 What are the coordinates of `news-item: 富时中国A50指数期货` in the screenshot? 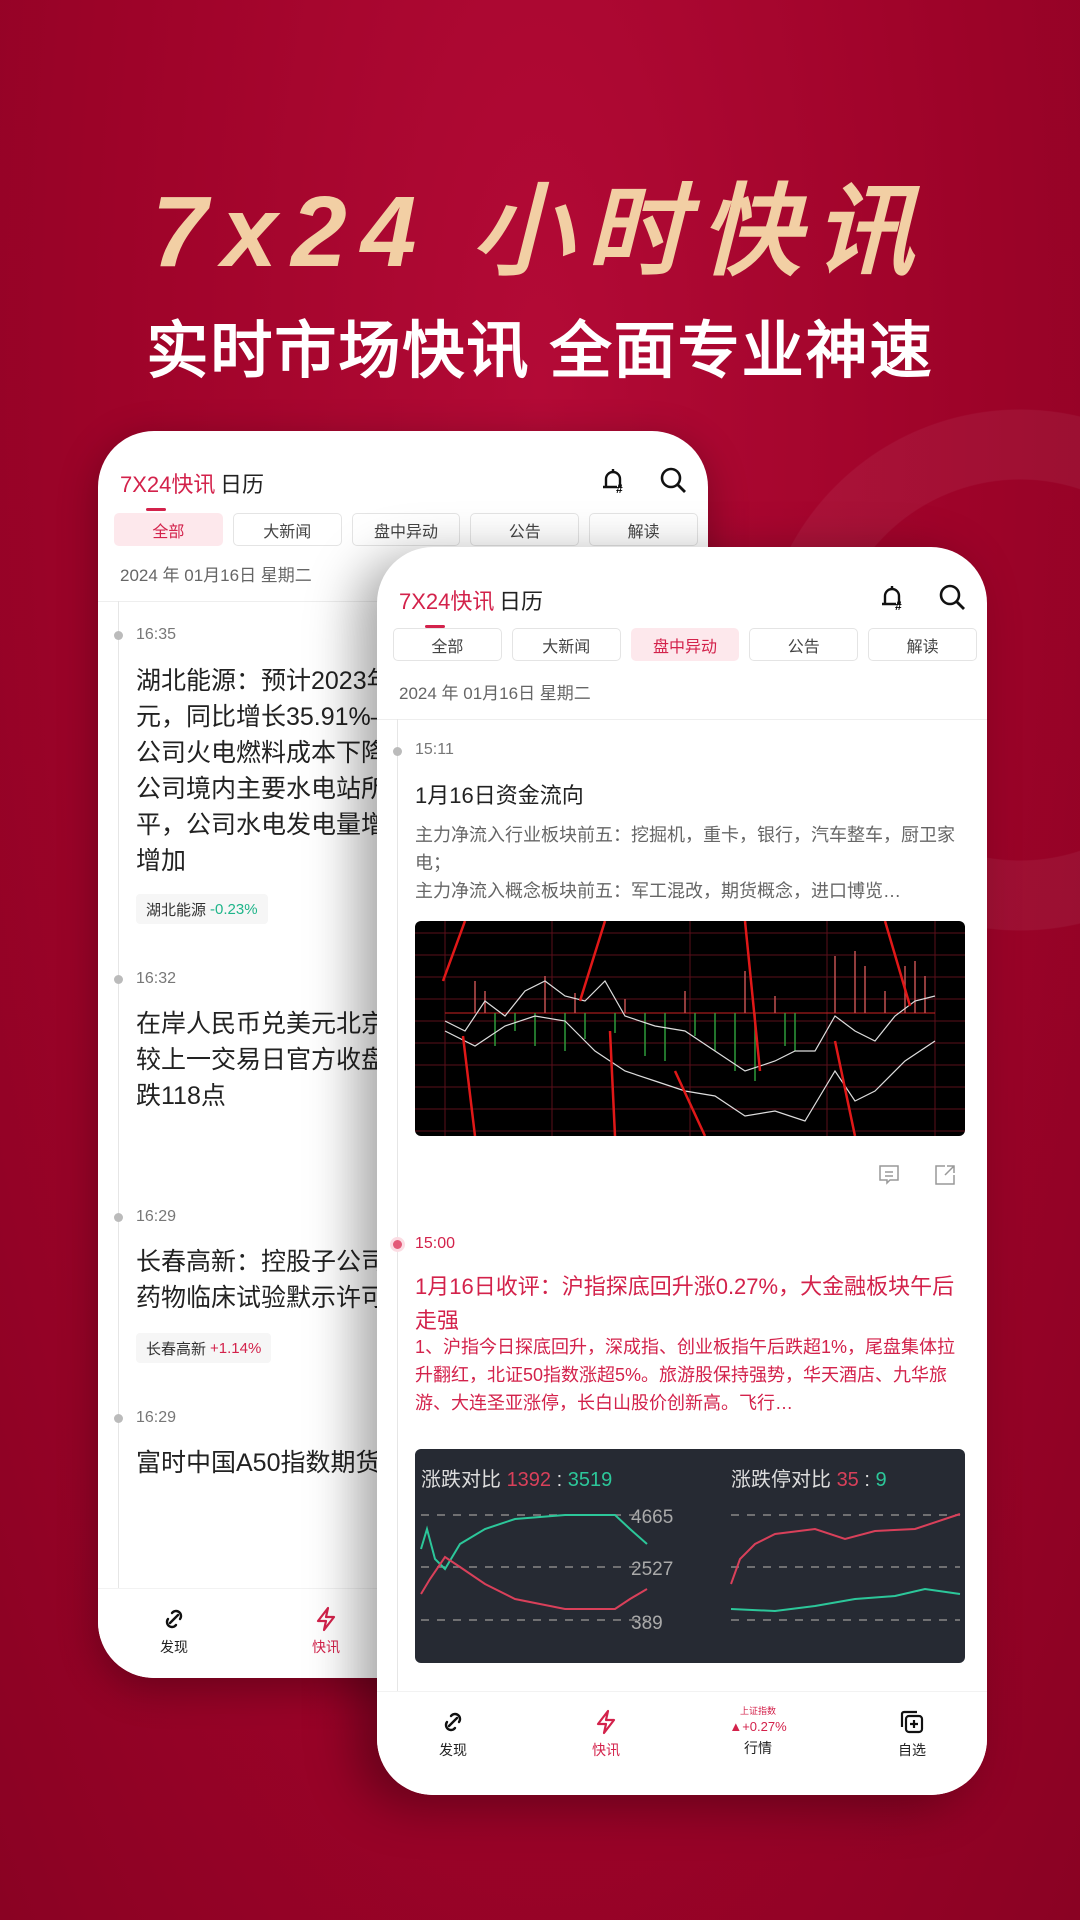 It's located at (258, 1463).